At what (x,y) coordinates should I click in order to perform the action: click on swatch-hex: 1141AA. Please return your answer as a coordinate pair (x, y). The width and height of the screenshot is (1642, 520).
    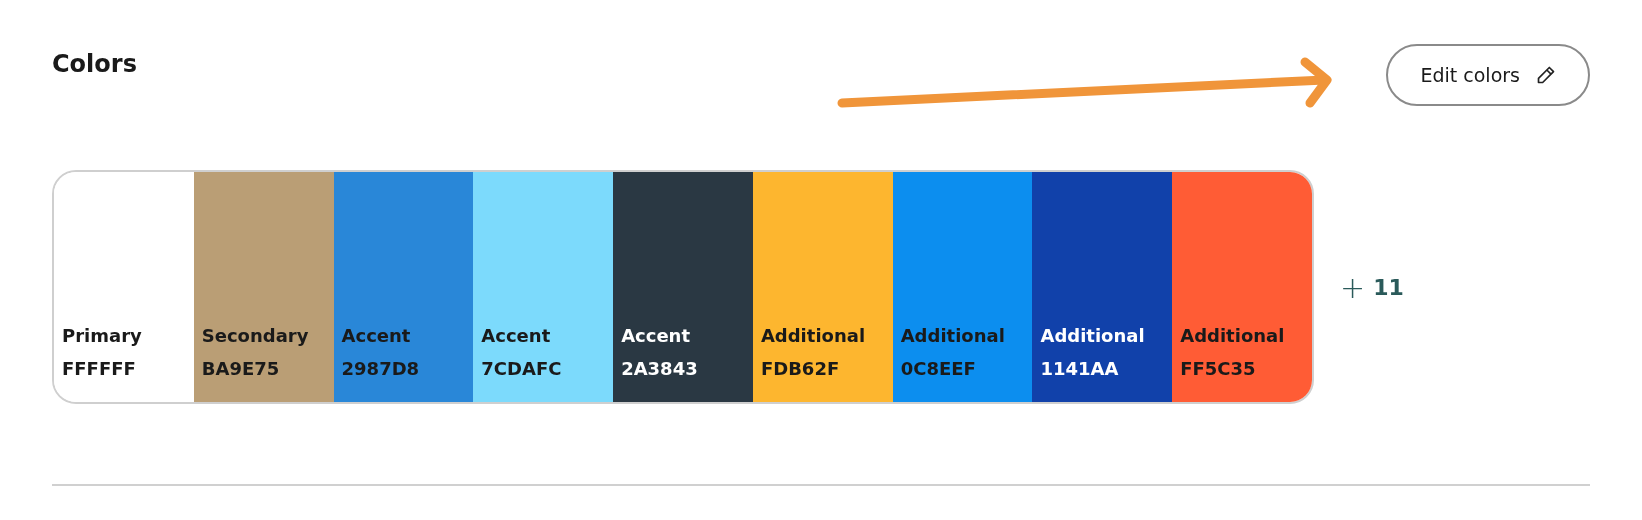
    Looking at the image, I should click on (1080, 369).